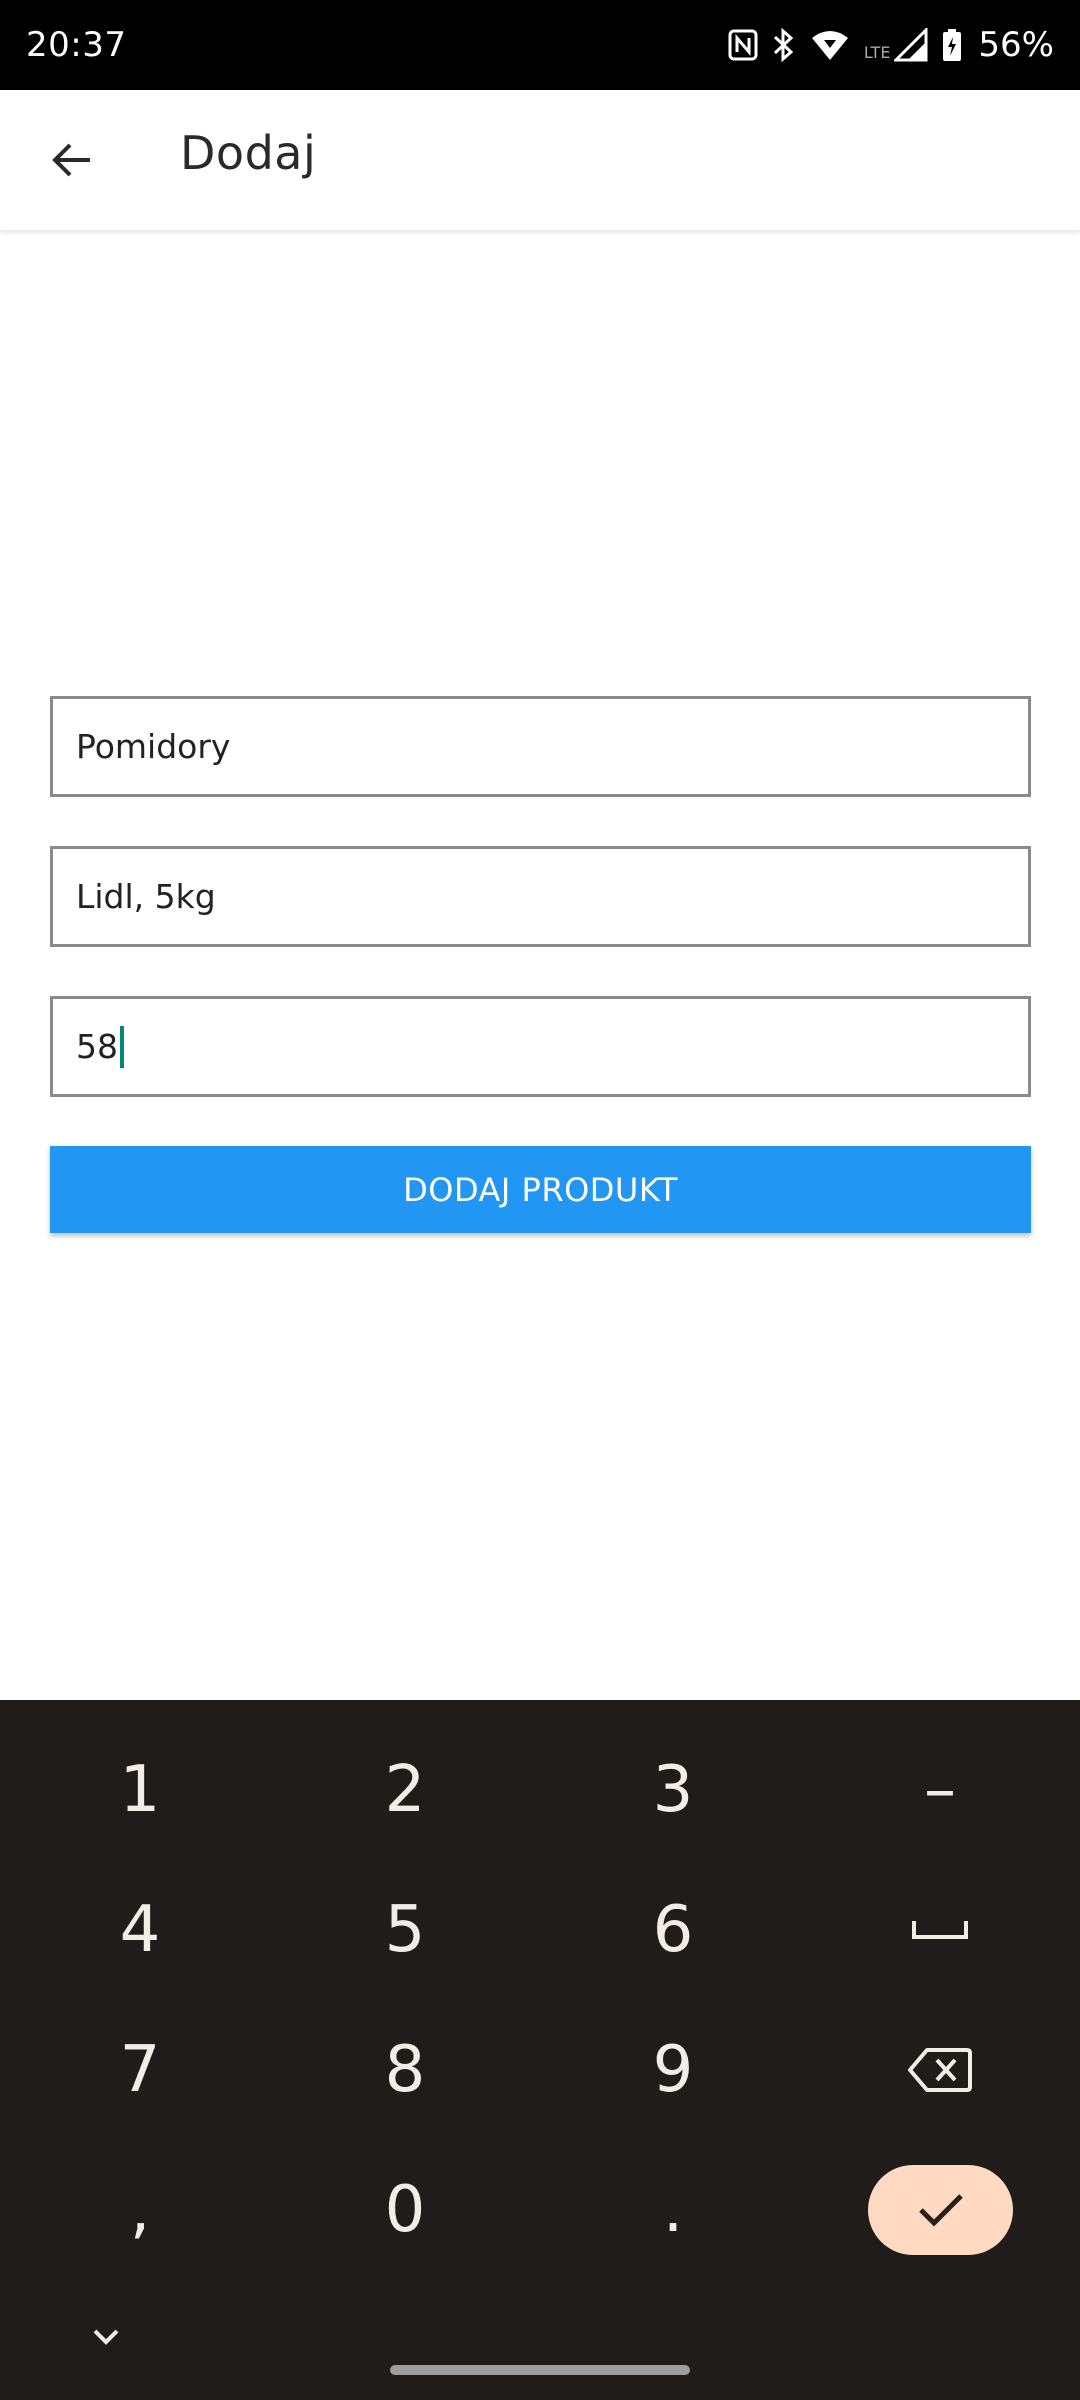  I want to click on key-5: 5, so click(405, 1930).